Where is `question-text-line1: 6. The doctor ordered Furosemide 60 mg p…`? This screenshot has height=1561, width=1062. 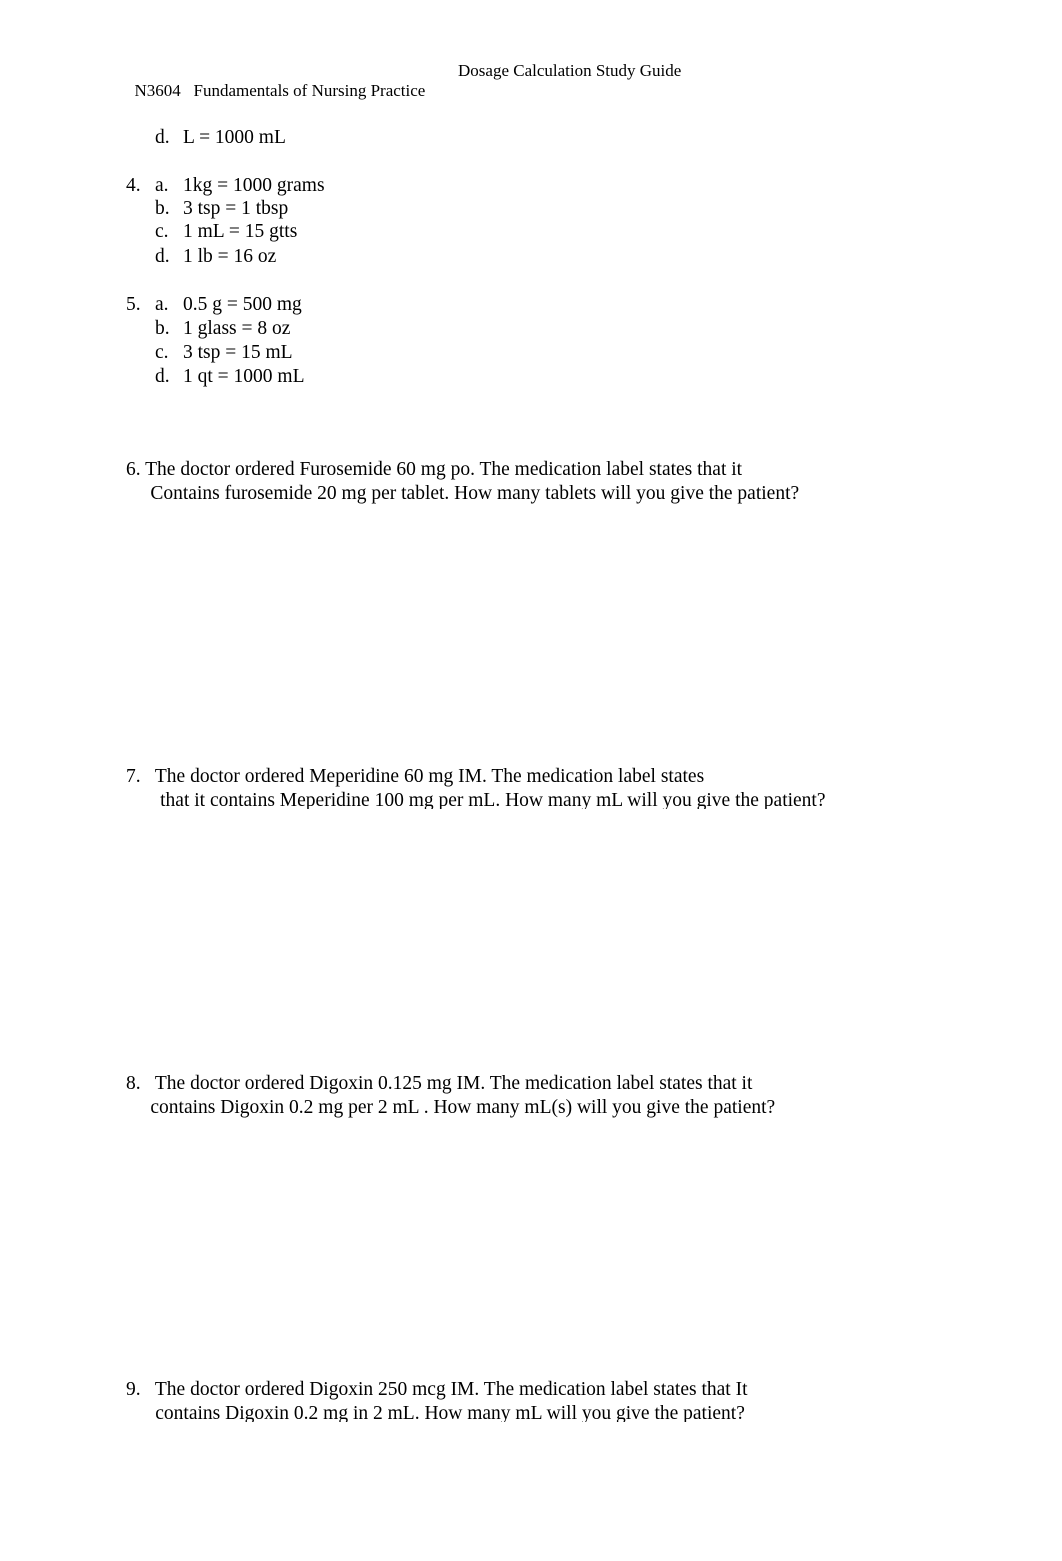
question-text-line1: 6. The doctor ordered Furosemide 60 mg p… is located at coordinates (434, 469).